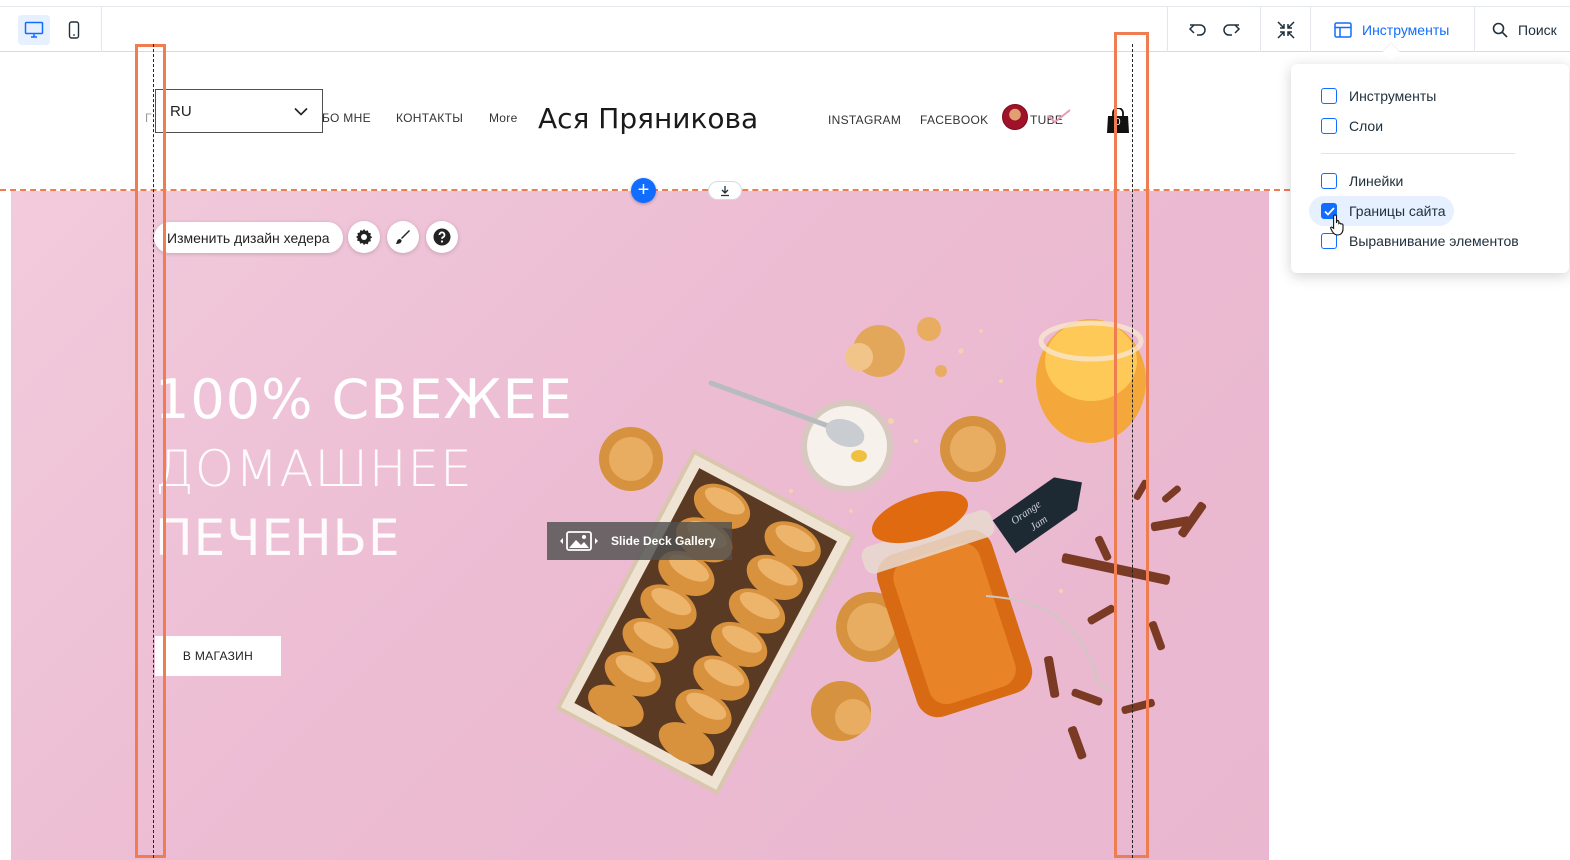  I want to click on tools-item-layers: Слои, so click(1352, 126).